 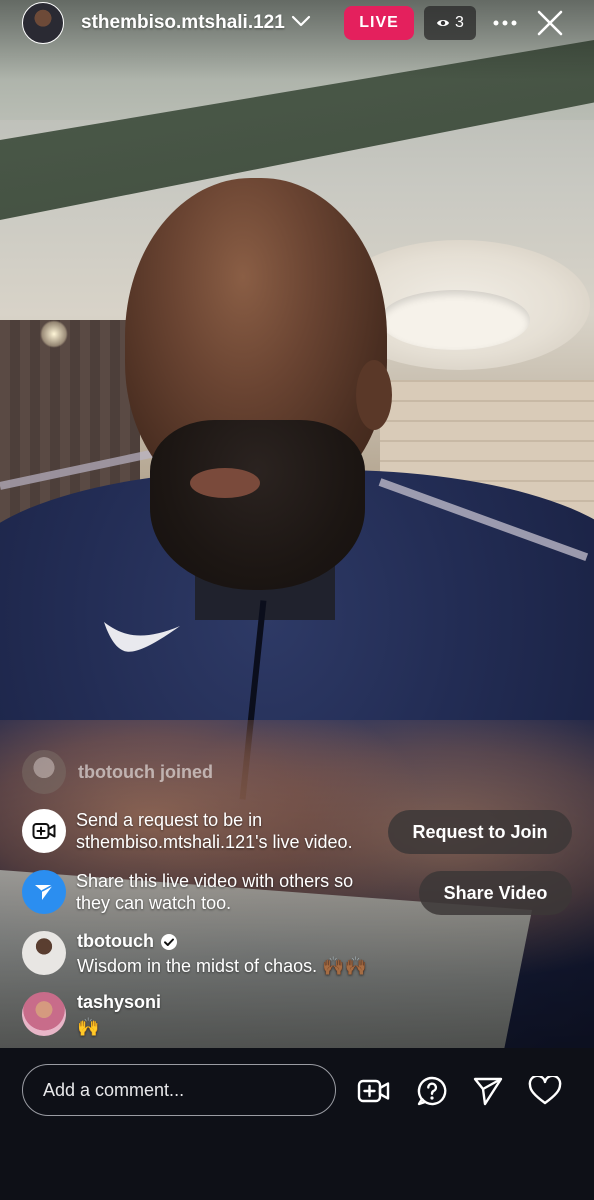 I want to click on request-text-line2: sthembiso.mtshali.121's live video., so click(x=214, y=842).